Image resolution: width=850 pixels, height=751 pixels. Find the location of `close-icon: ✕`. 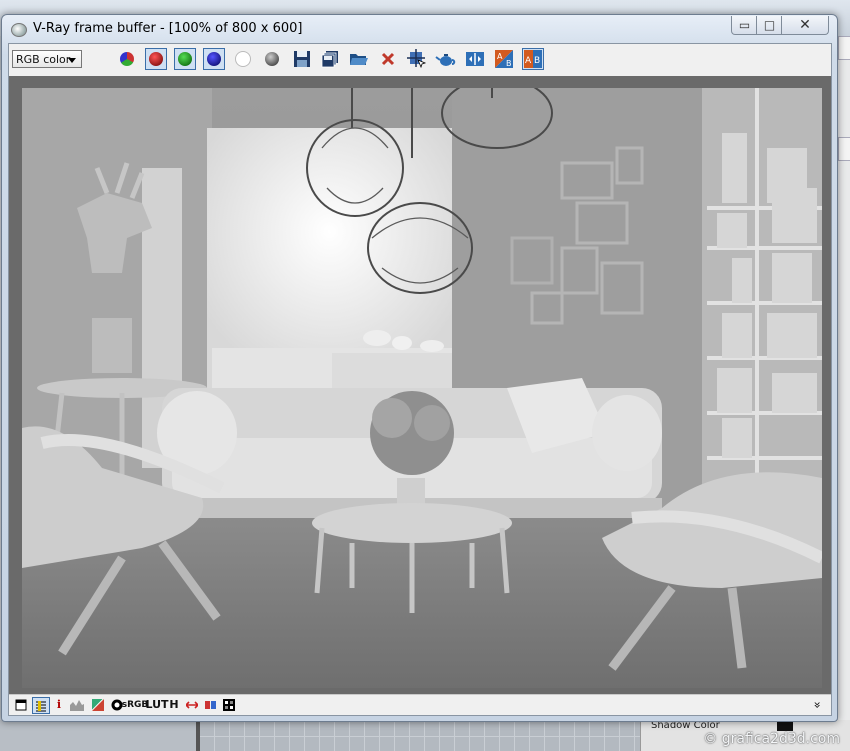

close-icon: ✕ is located at coordinates (805, 25).